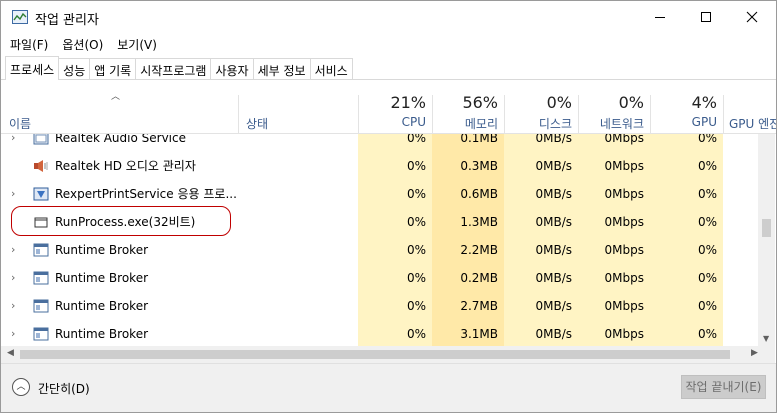 Image resolution: width=777 pixels, height=413 pixels. What do you see at coordinates (119, 107) in the screenshot?
I see `column-header-name: 이름` at bounding box center [119, 107].